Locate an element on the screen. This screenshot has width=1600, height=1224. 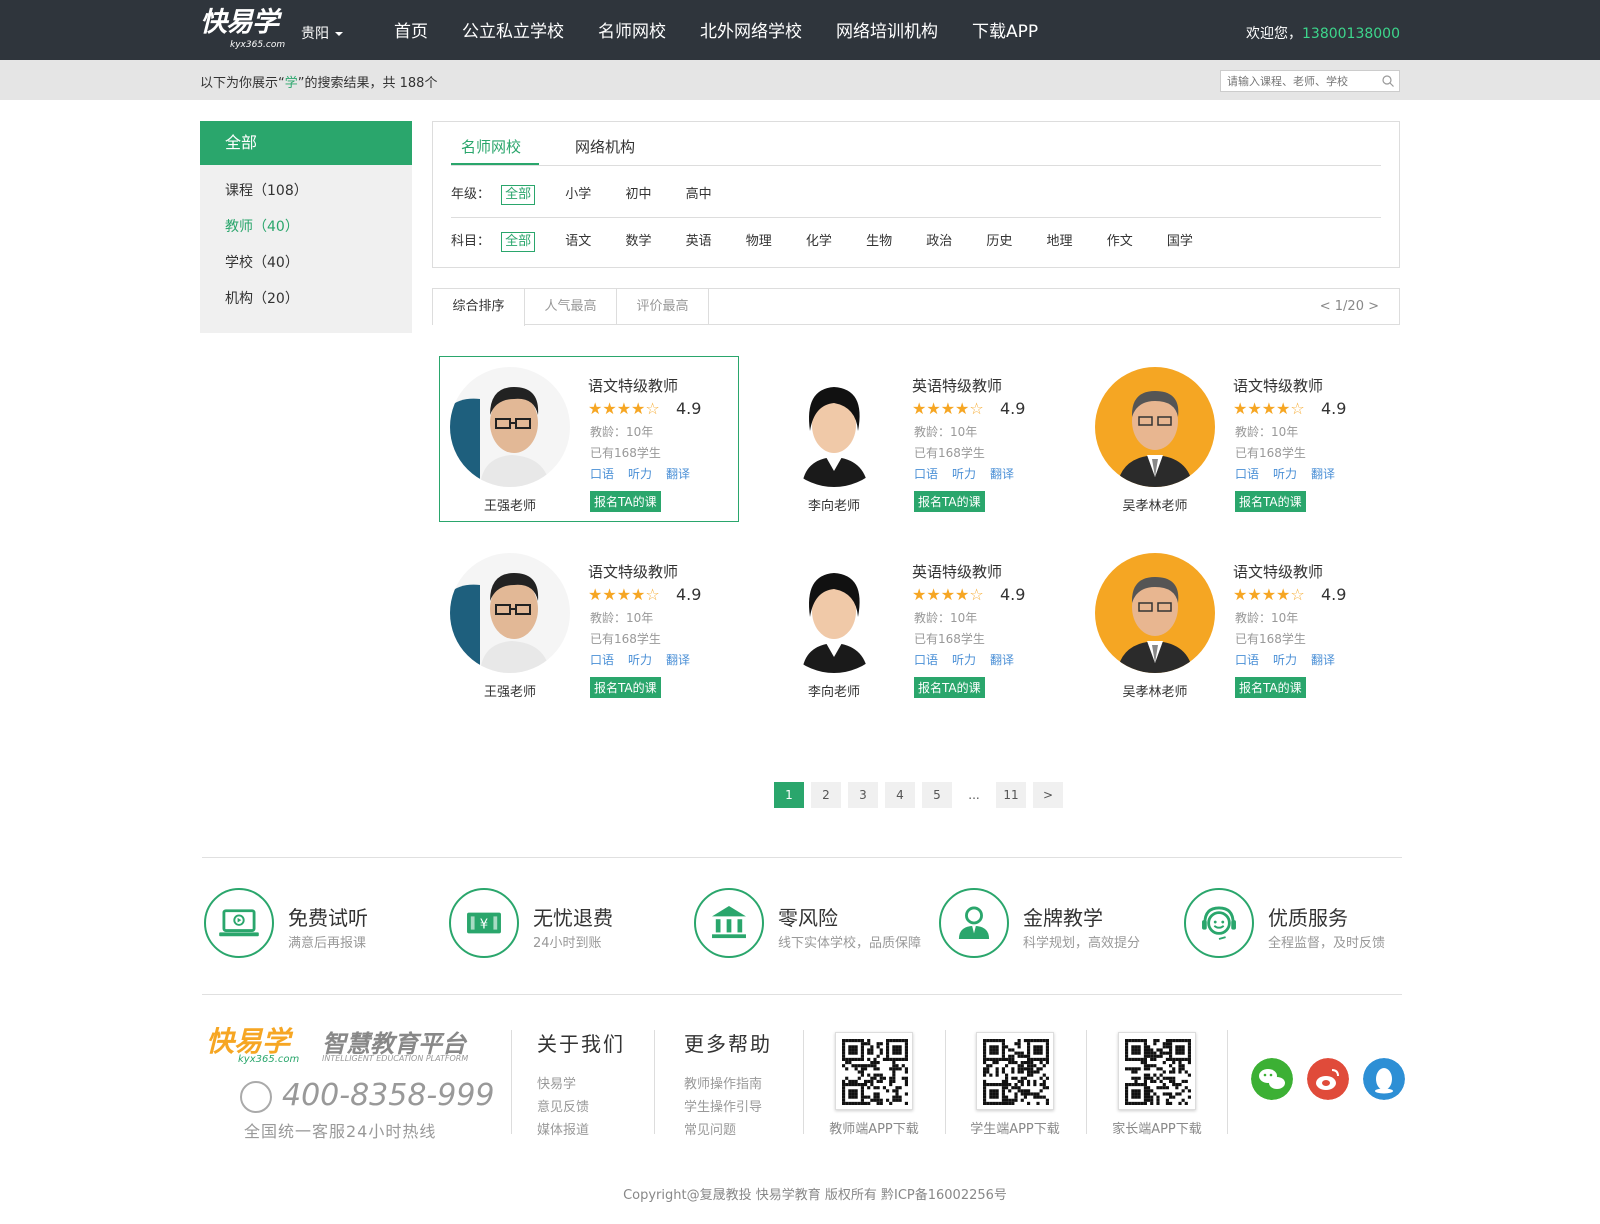
footer-link: 媒体报道 is located at coordinates (581, 1130).